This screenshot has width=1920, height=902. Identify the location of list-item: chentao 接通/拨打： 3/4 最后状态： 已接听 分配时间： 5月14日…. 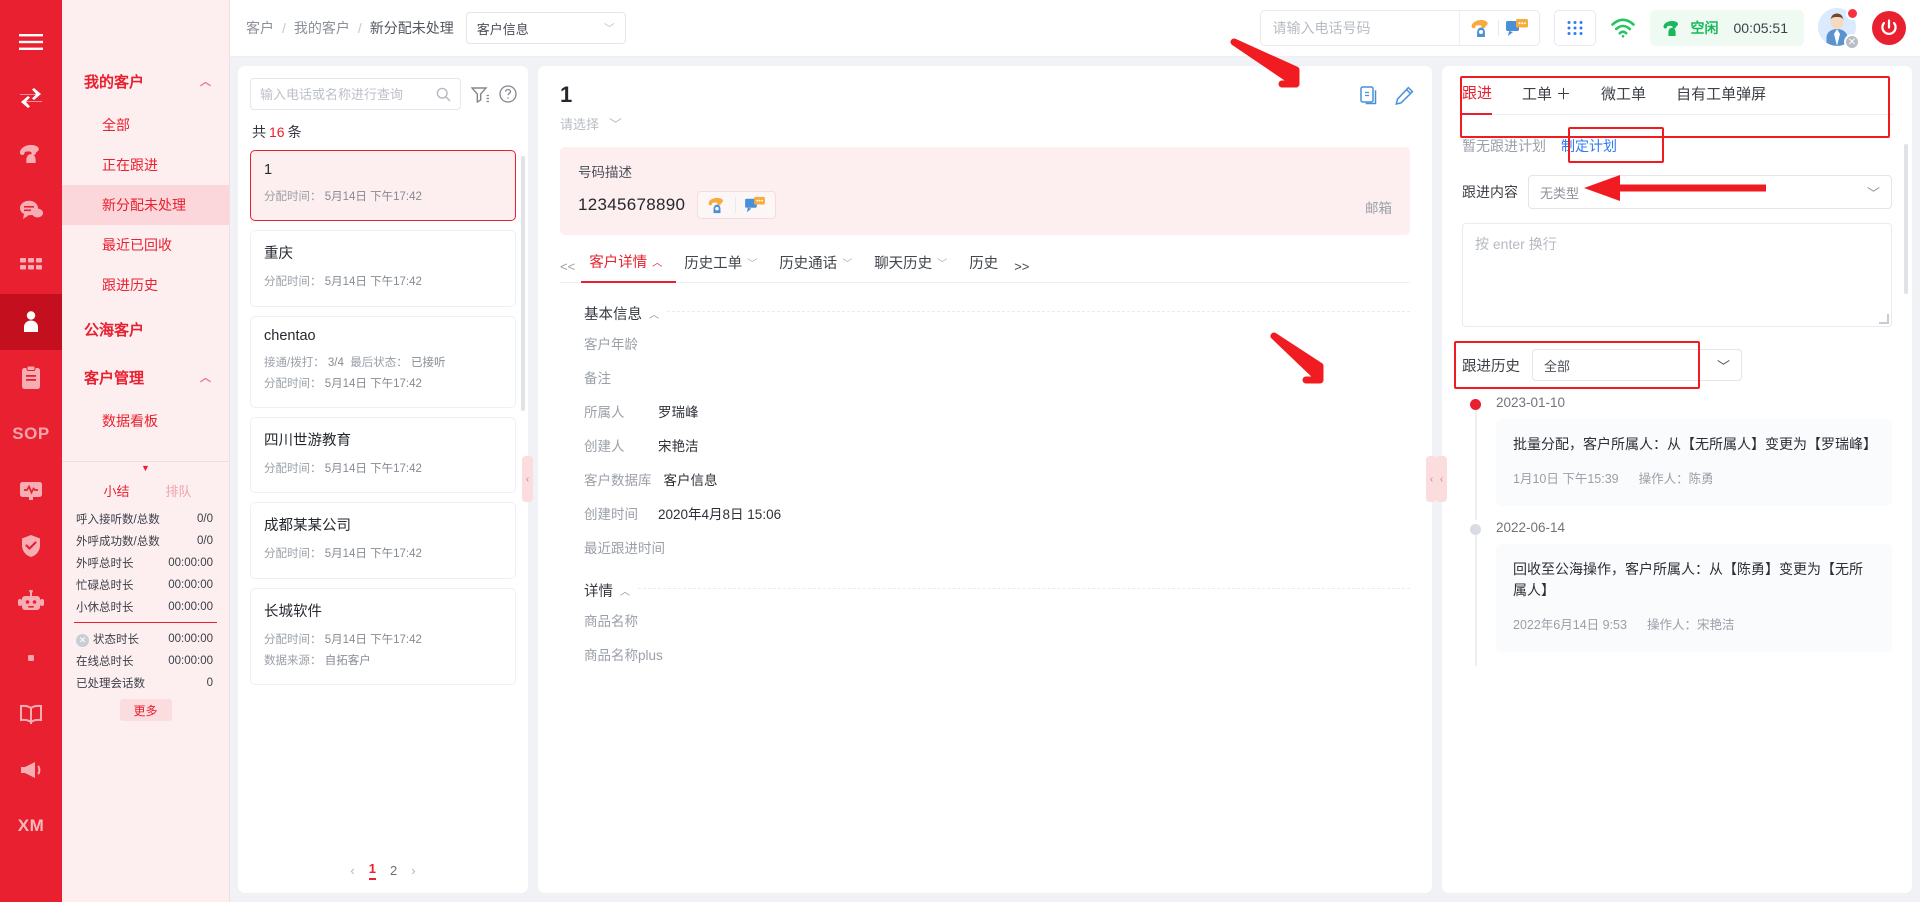
(383, 362).